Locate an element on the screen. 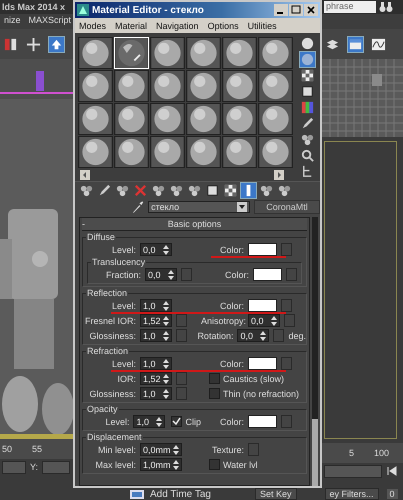 This screenshot has width=403, height=500. minimize-icon is located at coordinates (281, 10).